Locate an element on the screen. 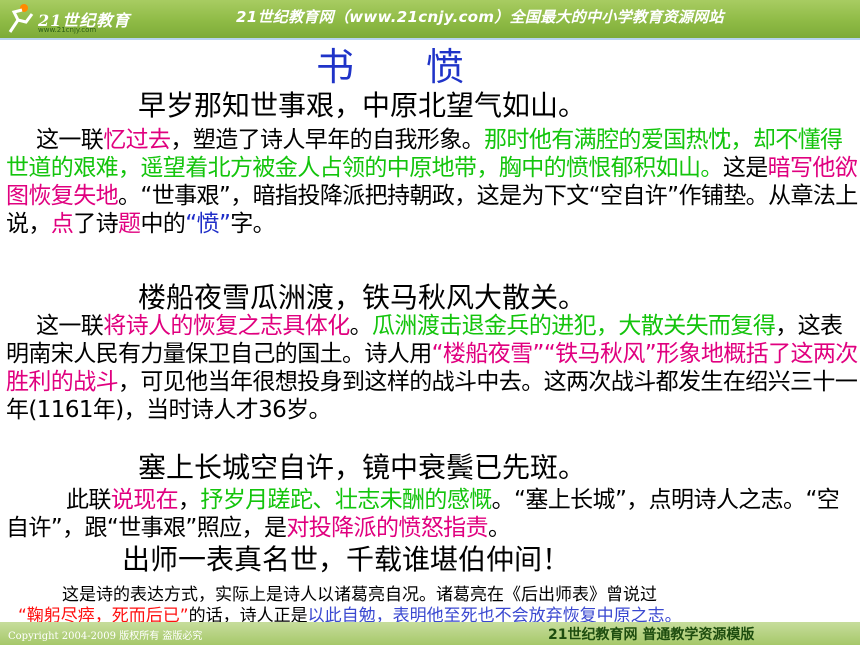 Image resolution: width=860 pixels, height=645 pixels. page-title: 书愤 is located at coordinates (426, 67).